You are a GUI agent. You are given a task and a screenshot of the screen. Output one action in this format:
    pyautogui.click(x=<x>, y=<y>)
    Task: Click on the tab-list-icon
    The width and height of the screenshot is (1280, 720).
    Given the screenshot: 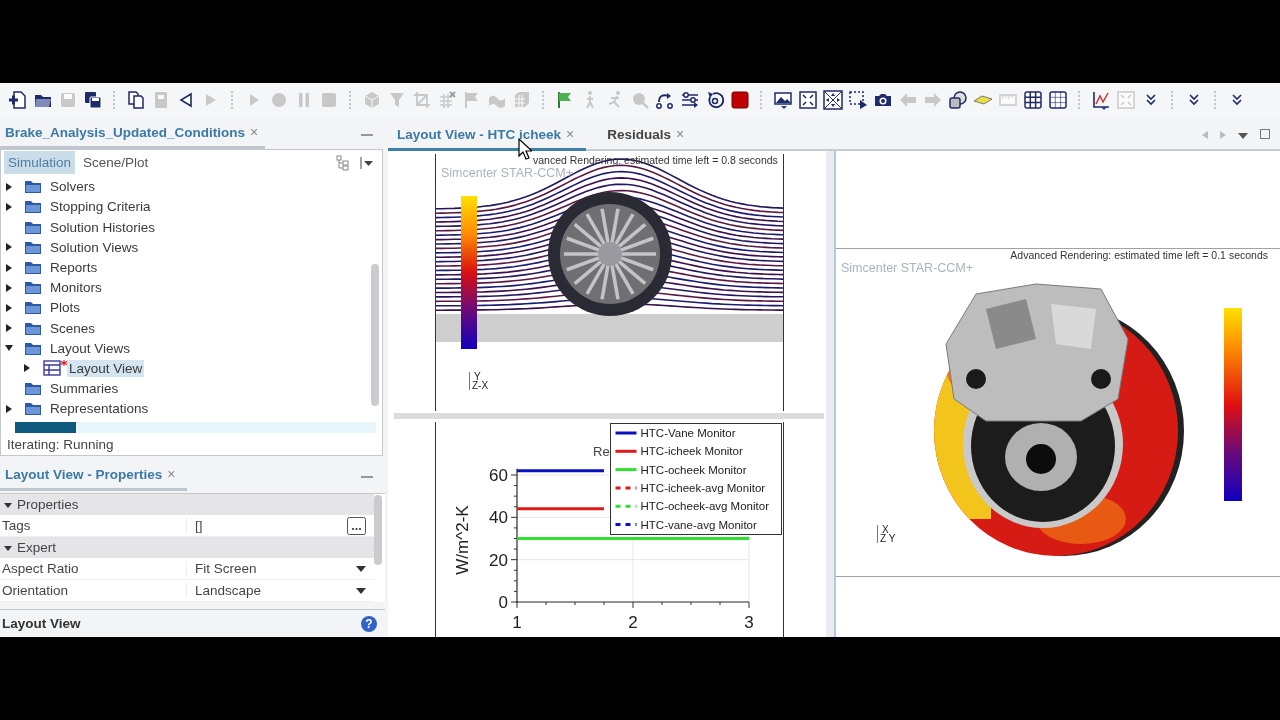 What is the action you would take?
    pyautogui.click(x=1243, y=136)
    